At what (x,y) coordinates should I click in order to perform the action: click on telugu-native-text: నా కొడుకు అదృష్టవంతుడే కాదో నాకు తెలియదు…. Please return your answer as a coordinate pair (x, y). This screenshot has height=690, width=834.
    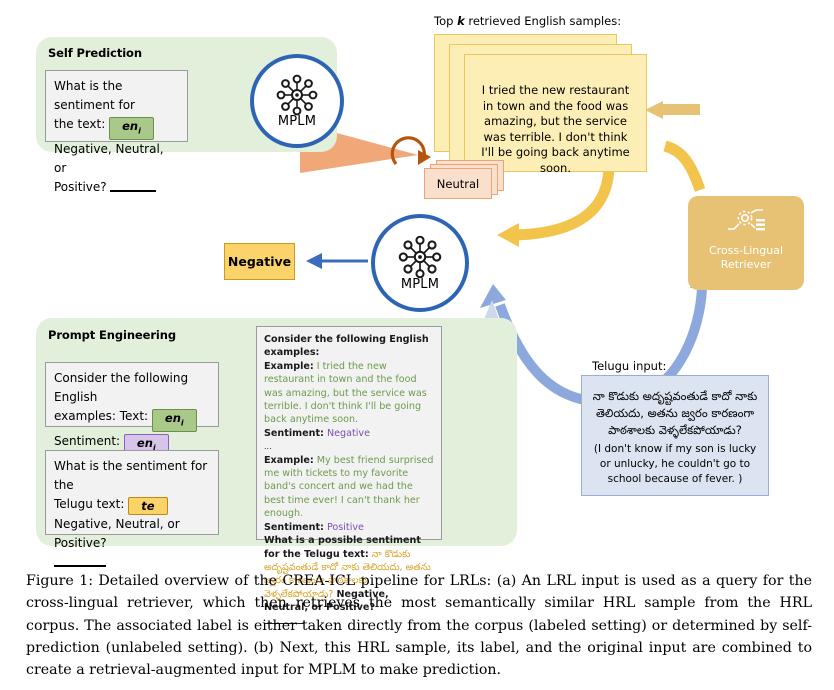
    Looking at the image, I should click on (675, 413).